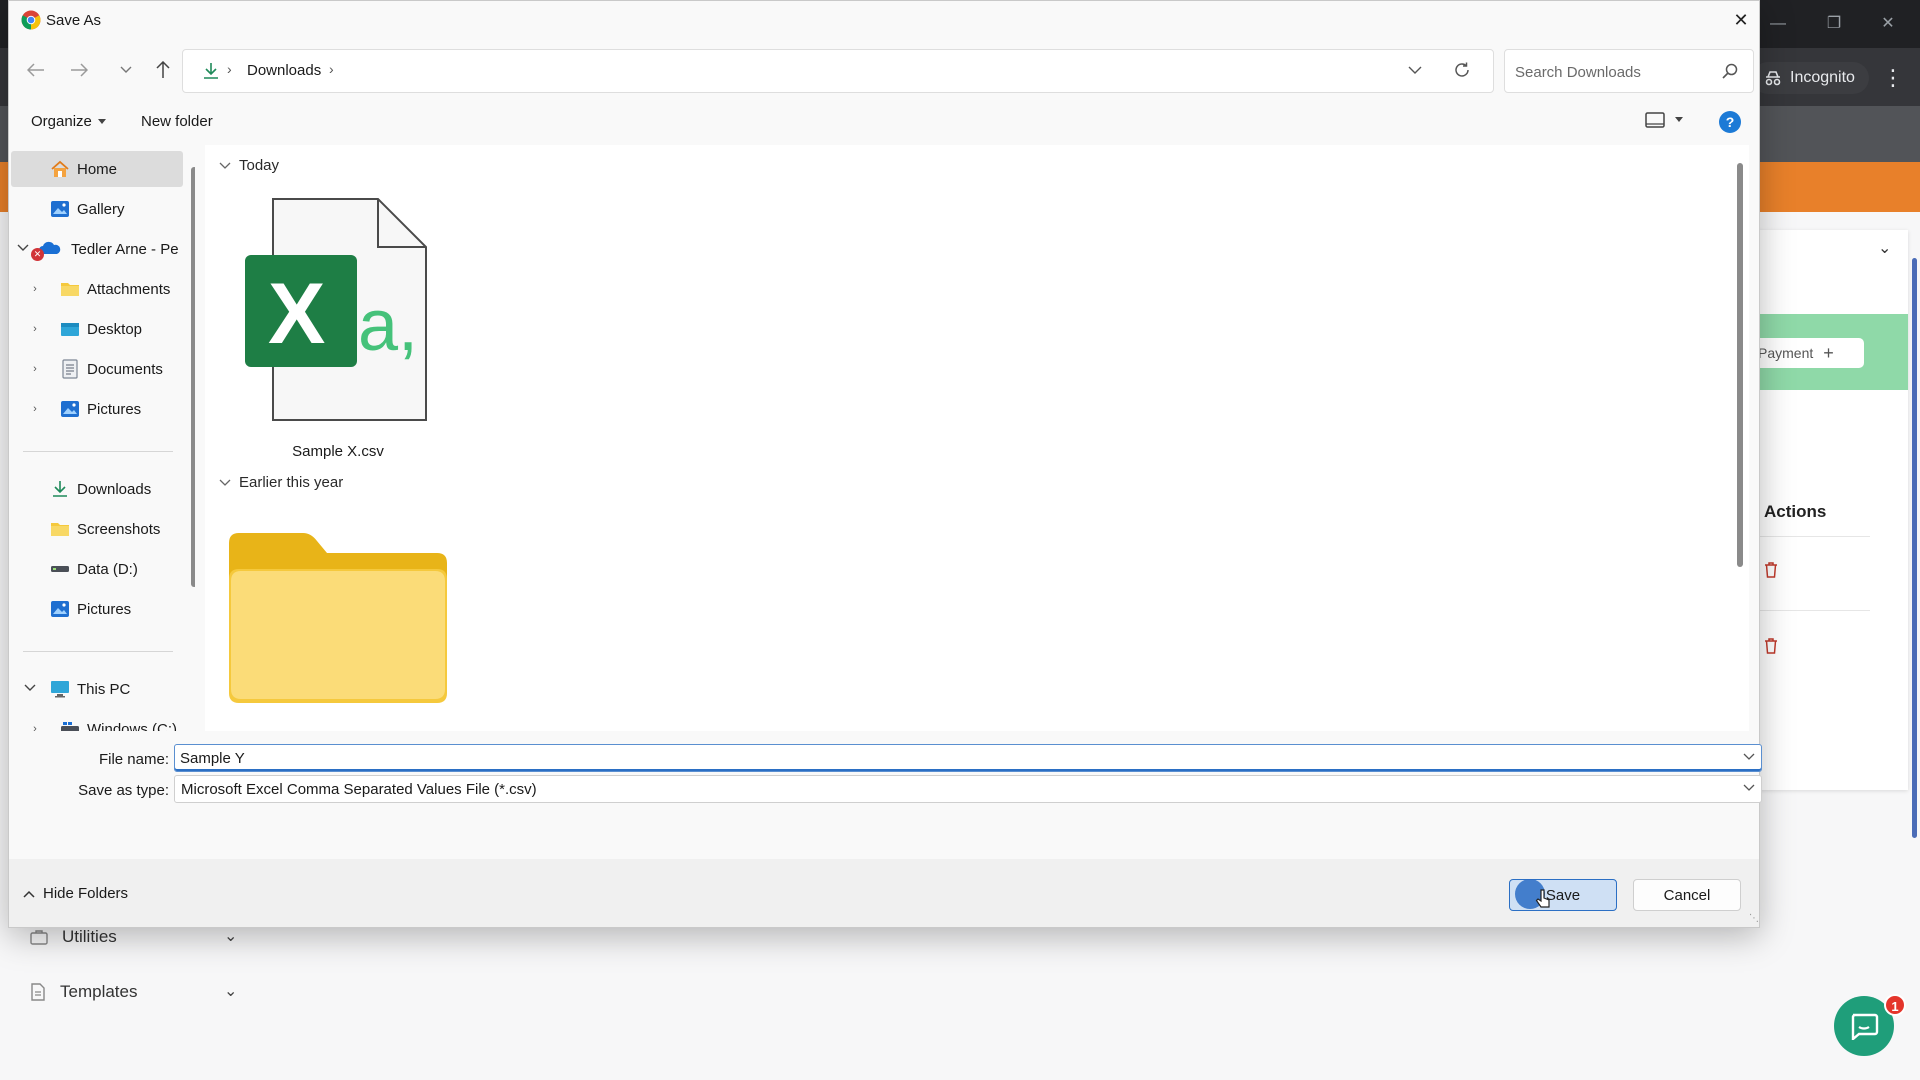  Describe the element at coordinates (1730, 122) in the screenshot. I see `help-icon: ?` at that location.